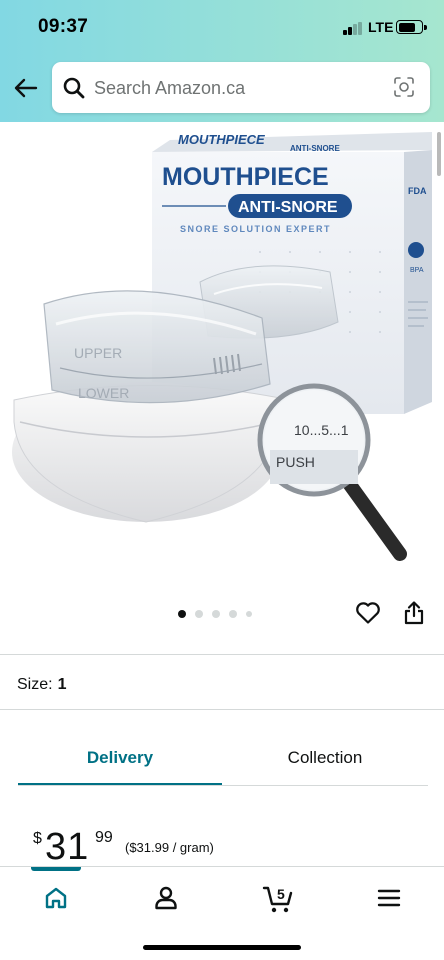 This screenshot has width=444, height=960. Describe the element at coordinates (354, 28) in the screenshot. I see `signal-icon` at that location.